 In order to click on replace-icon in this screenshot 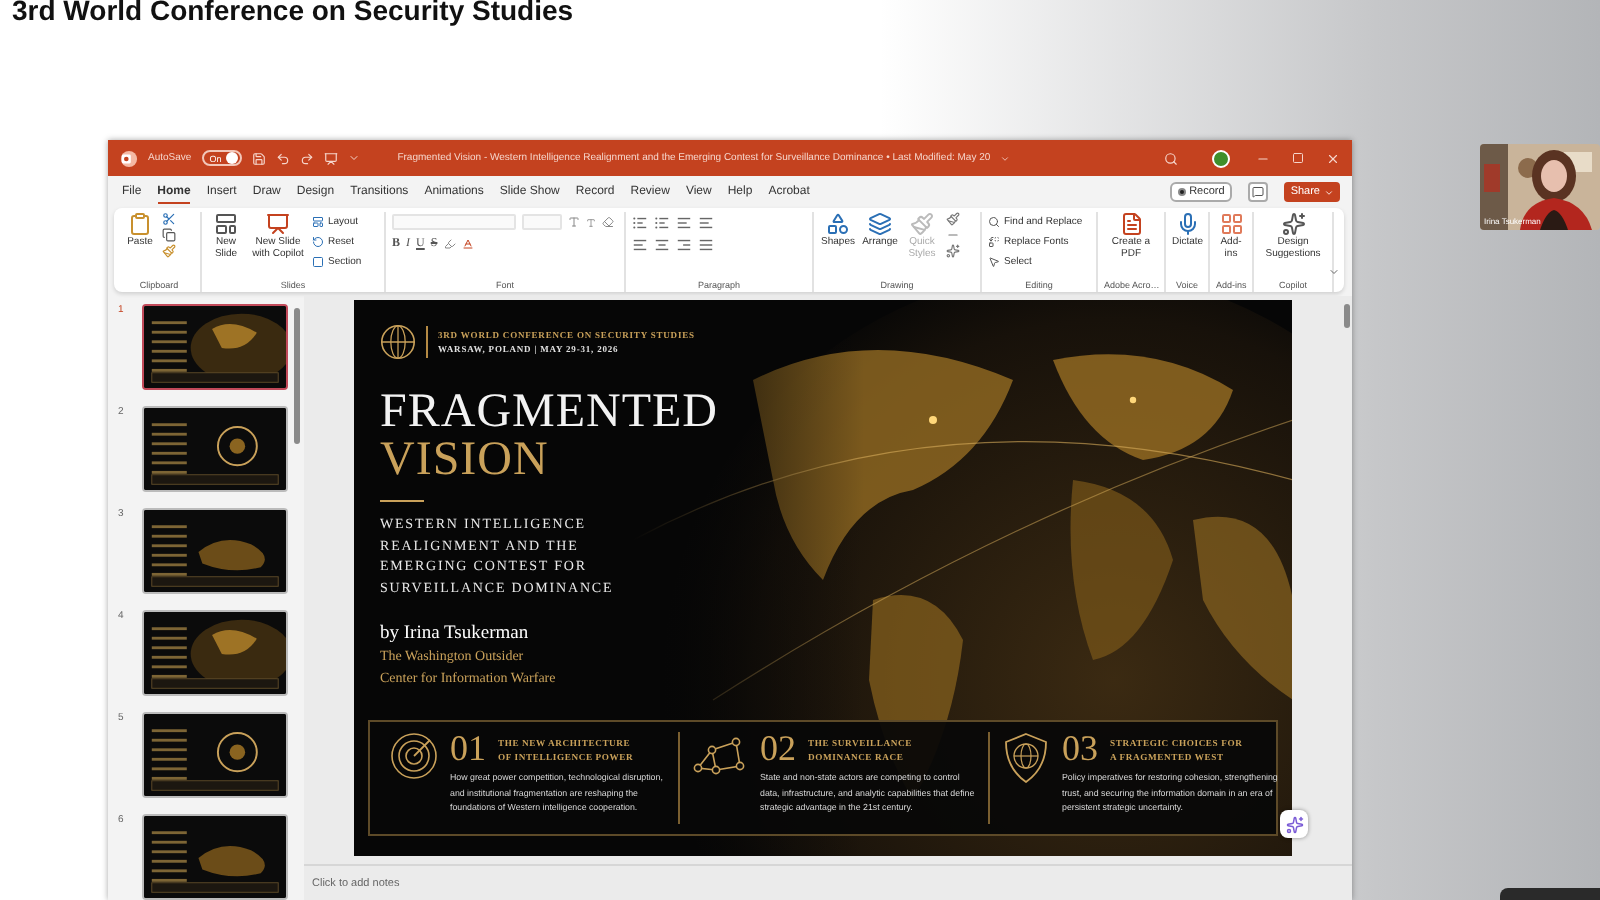, I will do `click(994, 241)`.